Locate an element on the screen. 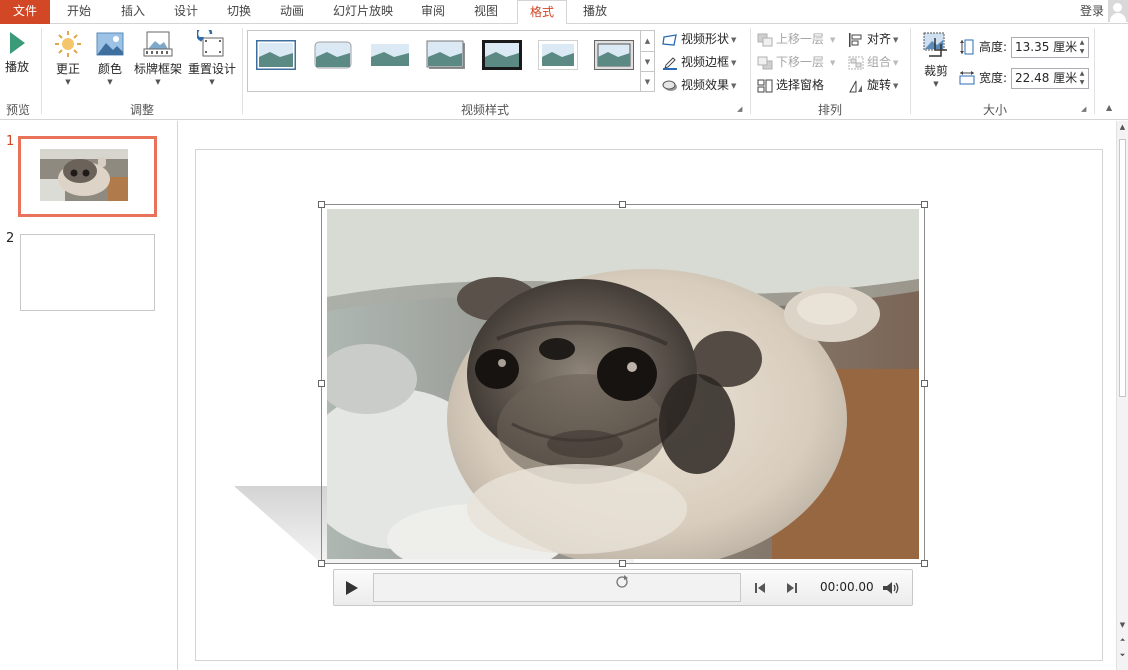 The width and height of the screenshot is (1128, 670). user-avatar-icon is located at coordinates (1118, 11).